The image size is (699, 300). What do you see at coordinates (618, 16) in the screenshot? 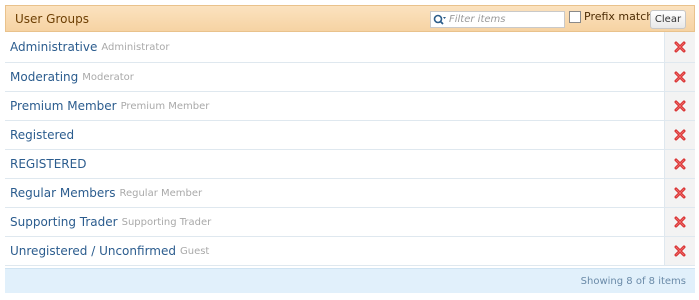
I see `prefix-match-label: Prefix match` at bounding box center [618, 16].